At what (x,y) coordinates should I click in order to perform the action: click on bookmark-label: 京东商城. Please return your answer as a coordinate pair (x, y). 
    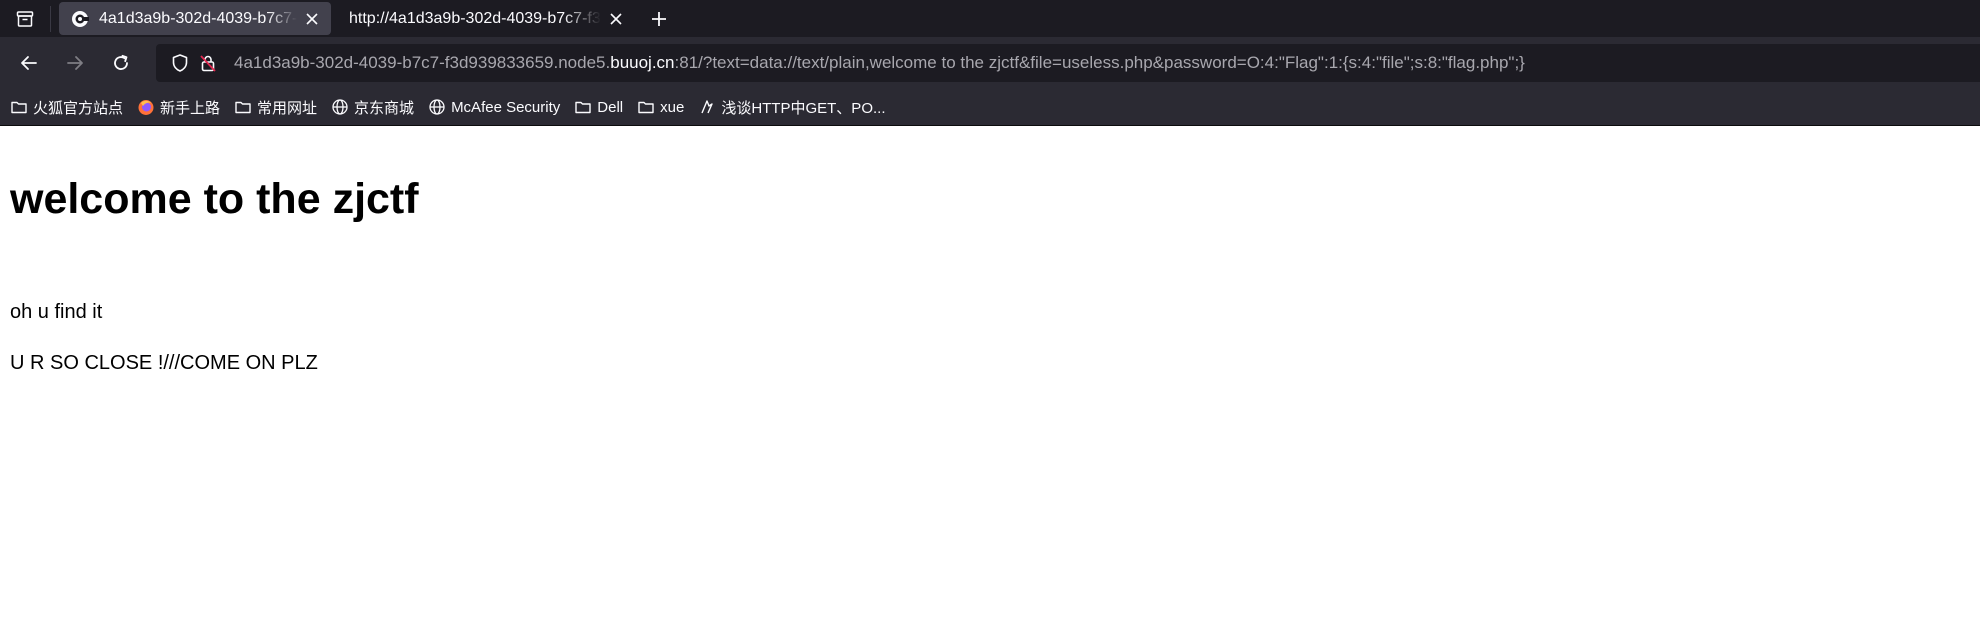
    Looking at the image, I should click on (384, 108).